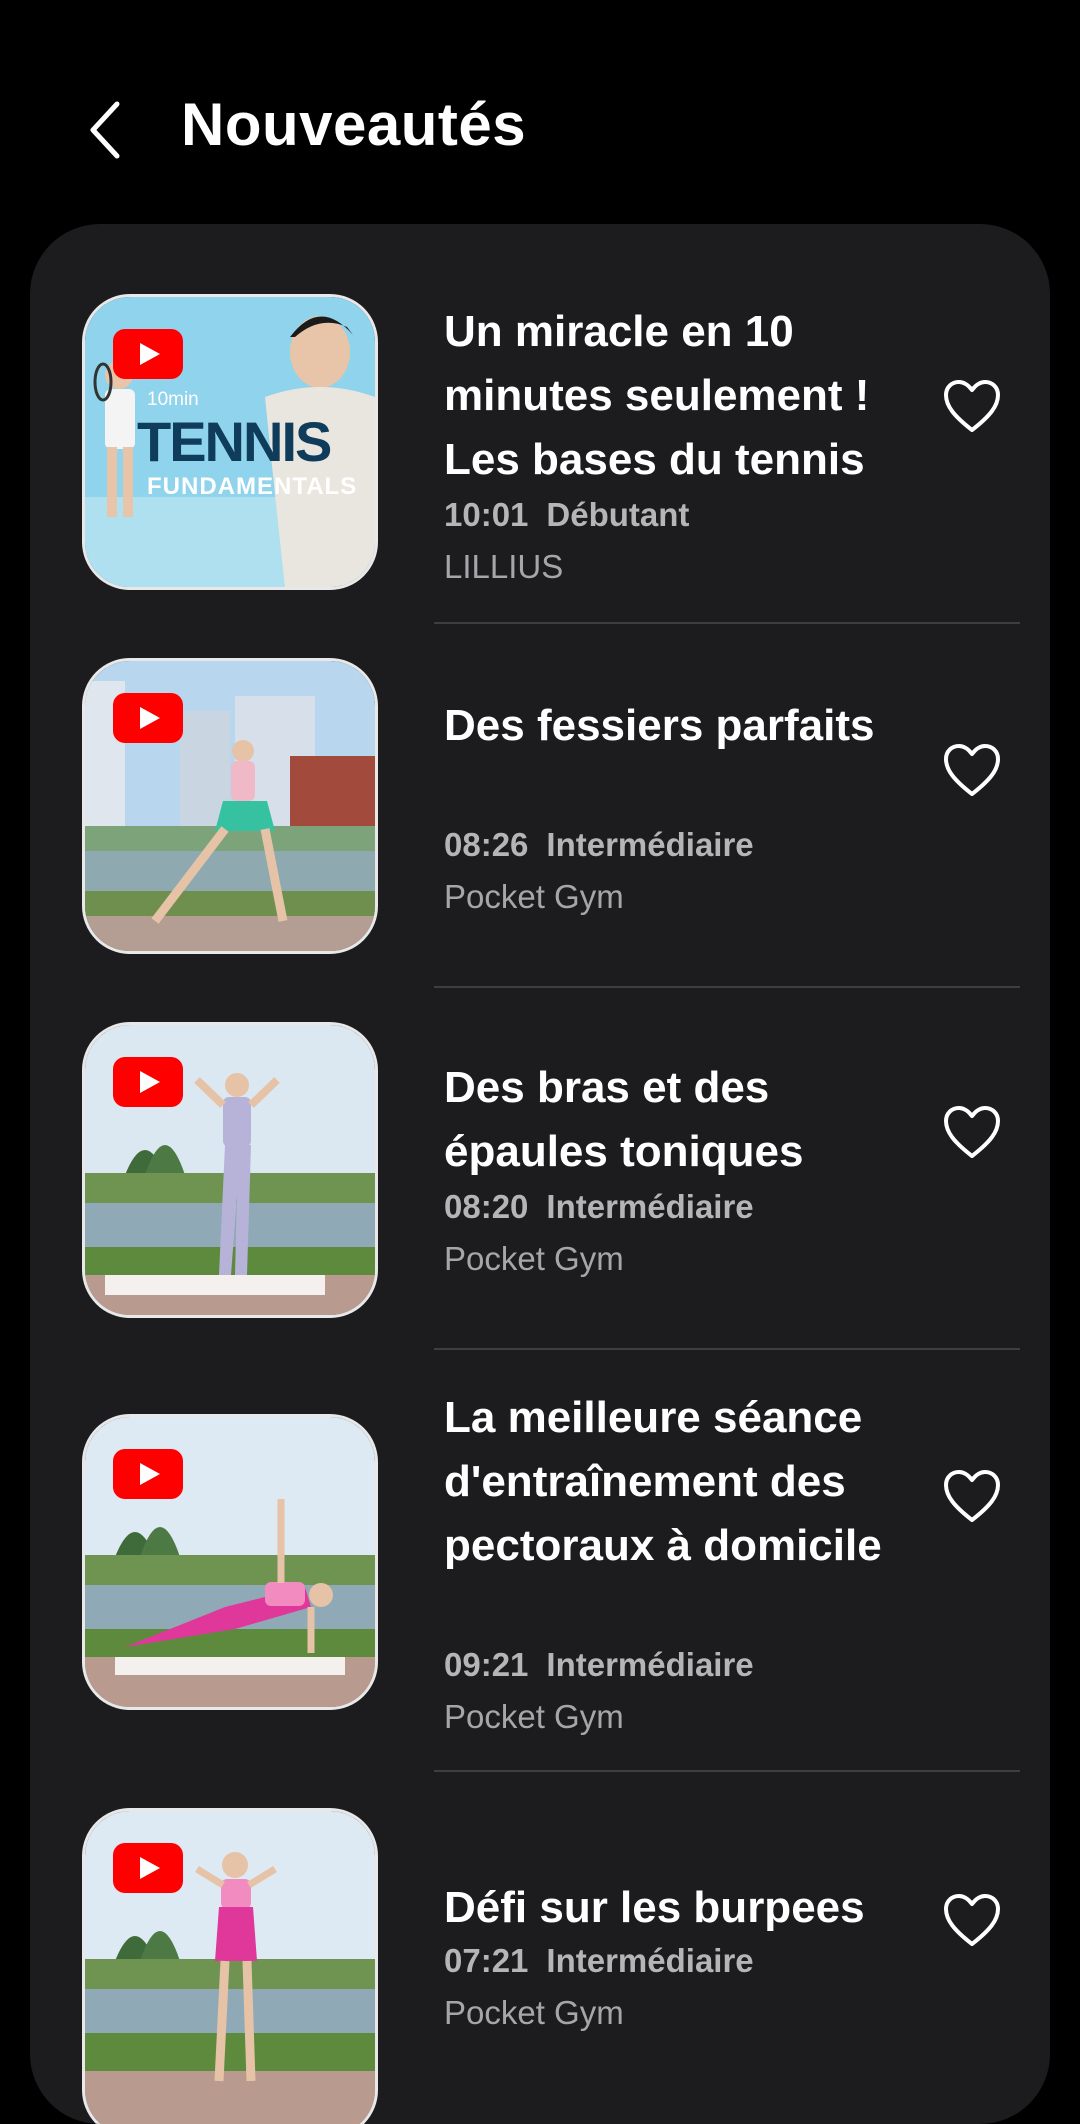 This screenshot has height=2124, width=1080. What do you see at coordinates (173, 399) in the screenshot?
I see `thumbnail-caption-small: 10min` at bounding box center [173, 399].